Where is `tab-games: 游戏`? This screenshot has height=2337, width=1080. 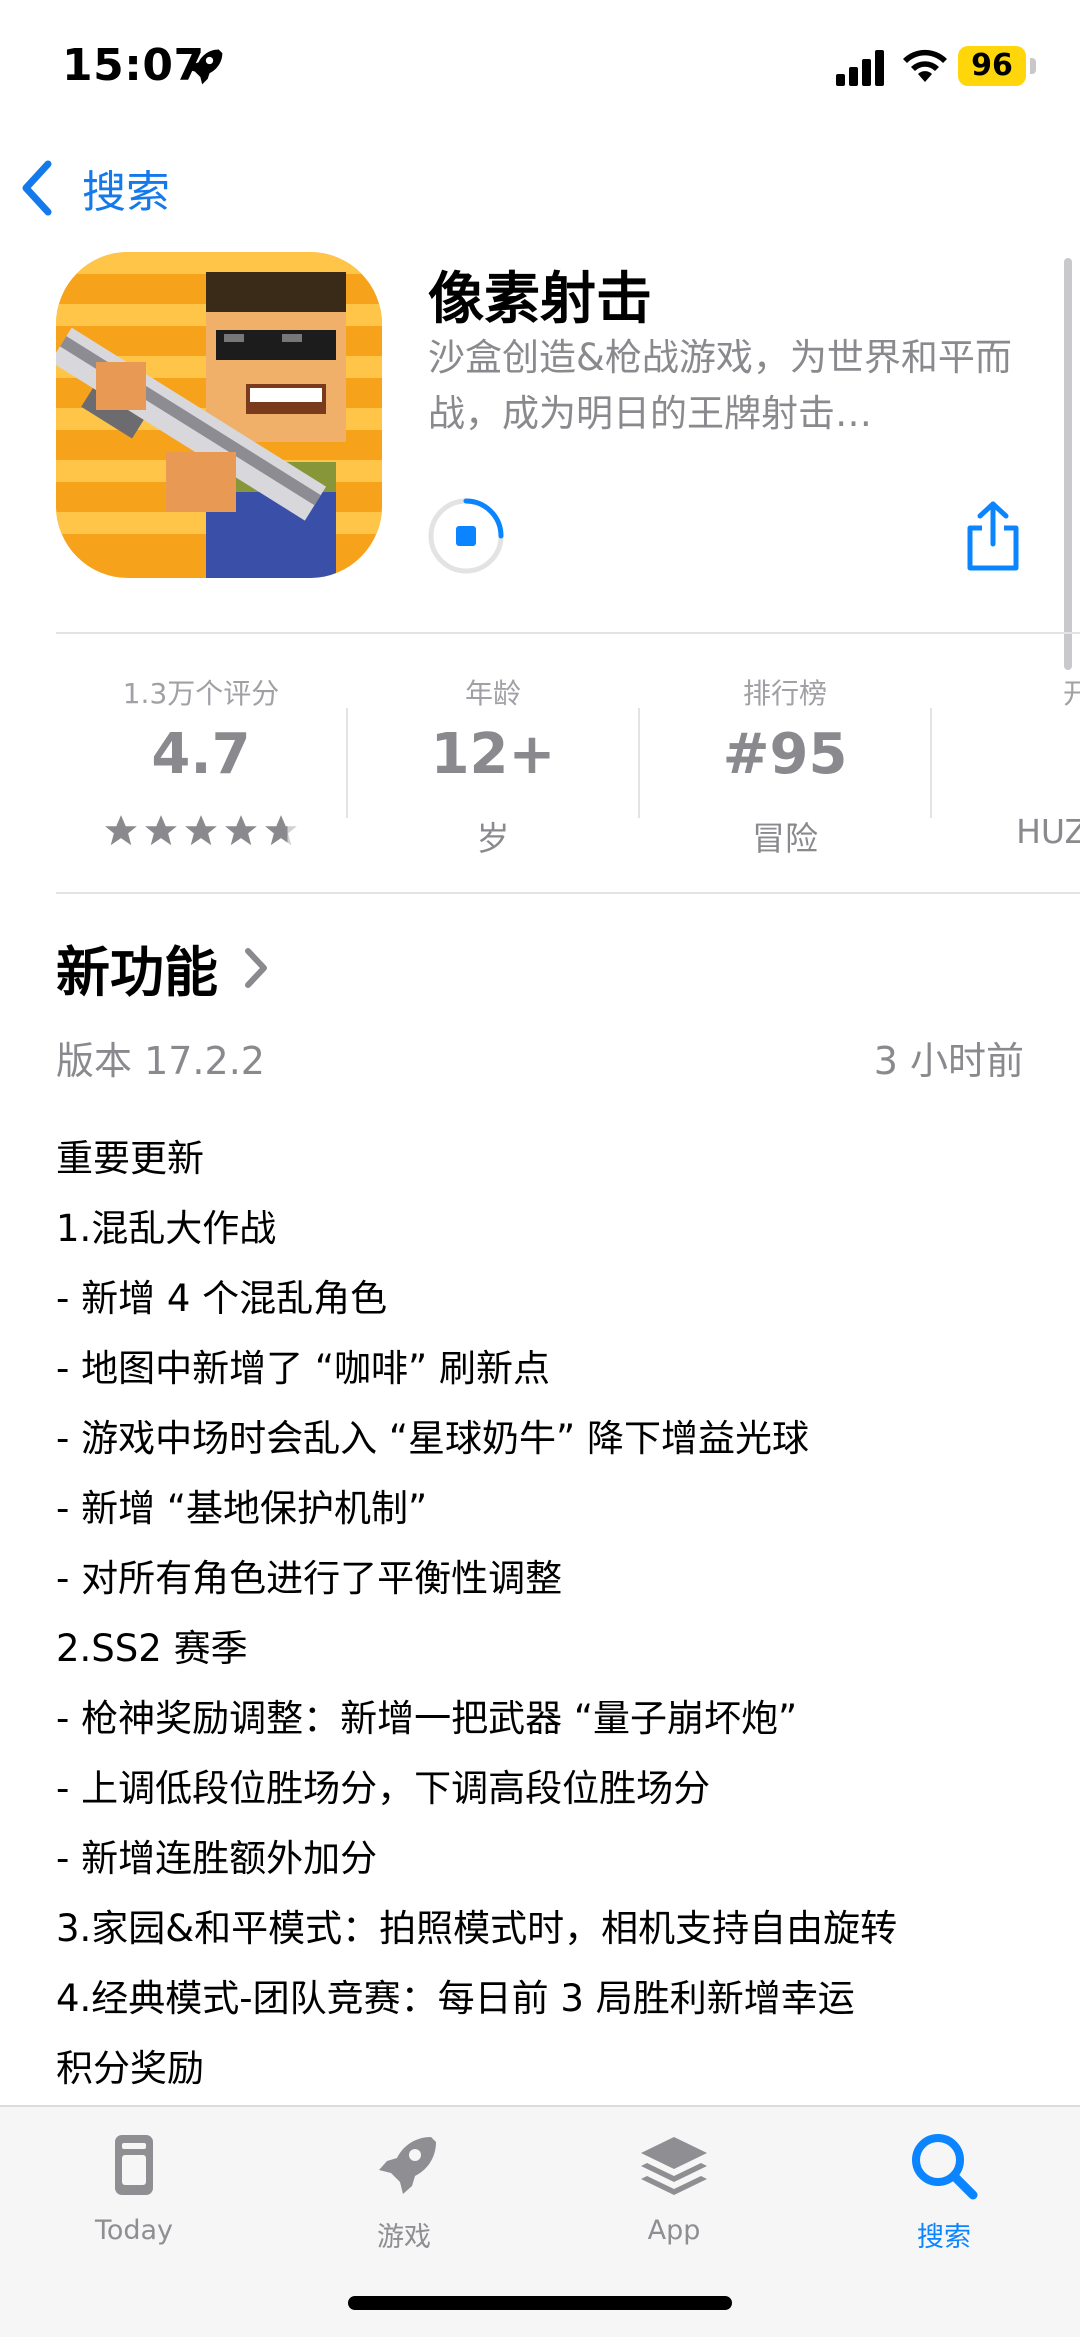 tab-games: 游戏 is located at coordinates (404, 2192).